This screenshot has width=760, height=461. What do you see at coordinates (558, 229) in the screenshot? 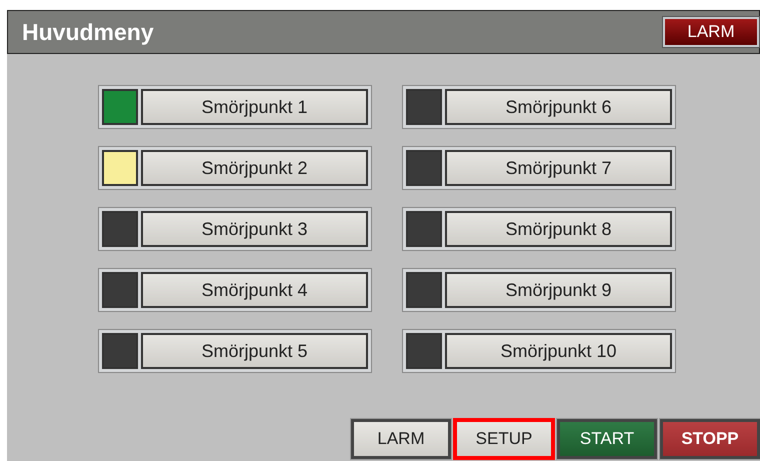
I see `lube-point-button: Smörjpunkt 8` at bounding box center [558, 229].